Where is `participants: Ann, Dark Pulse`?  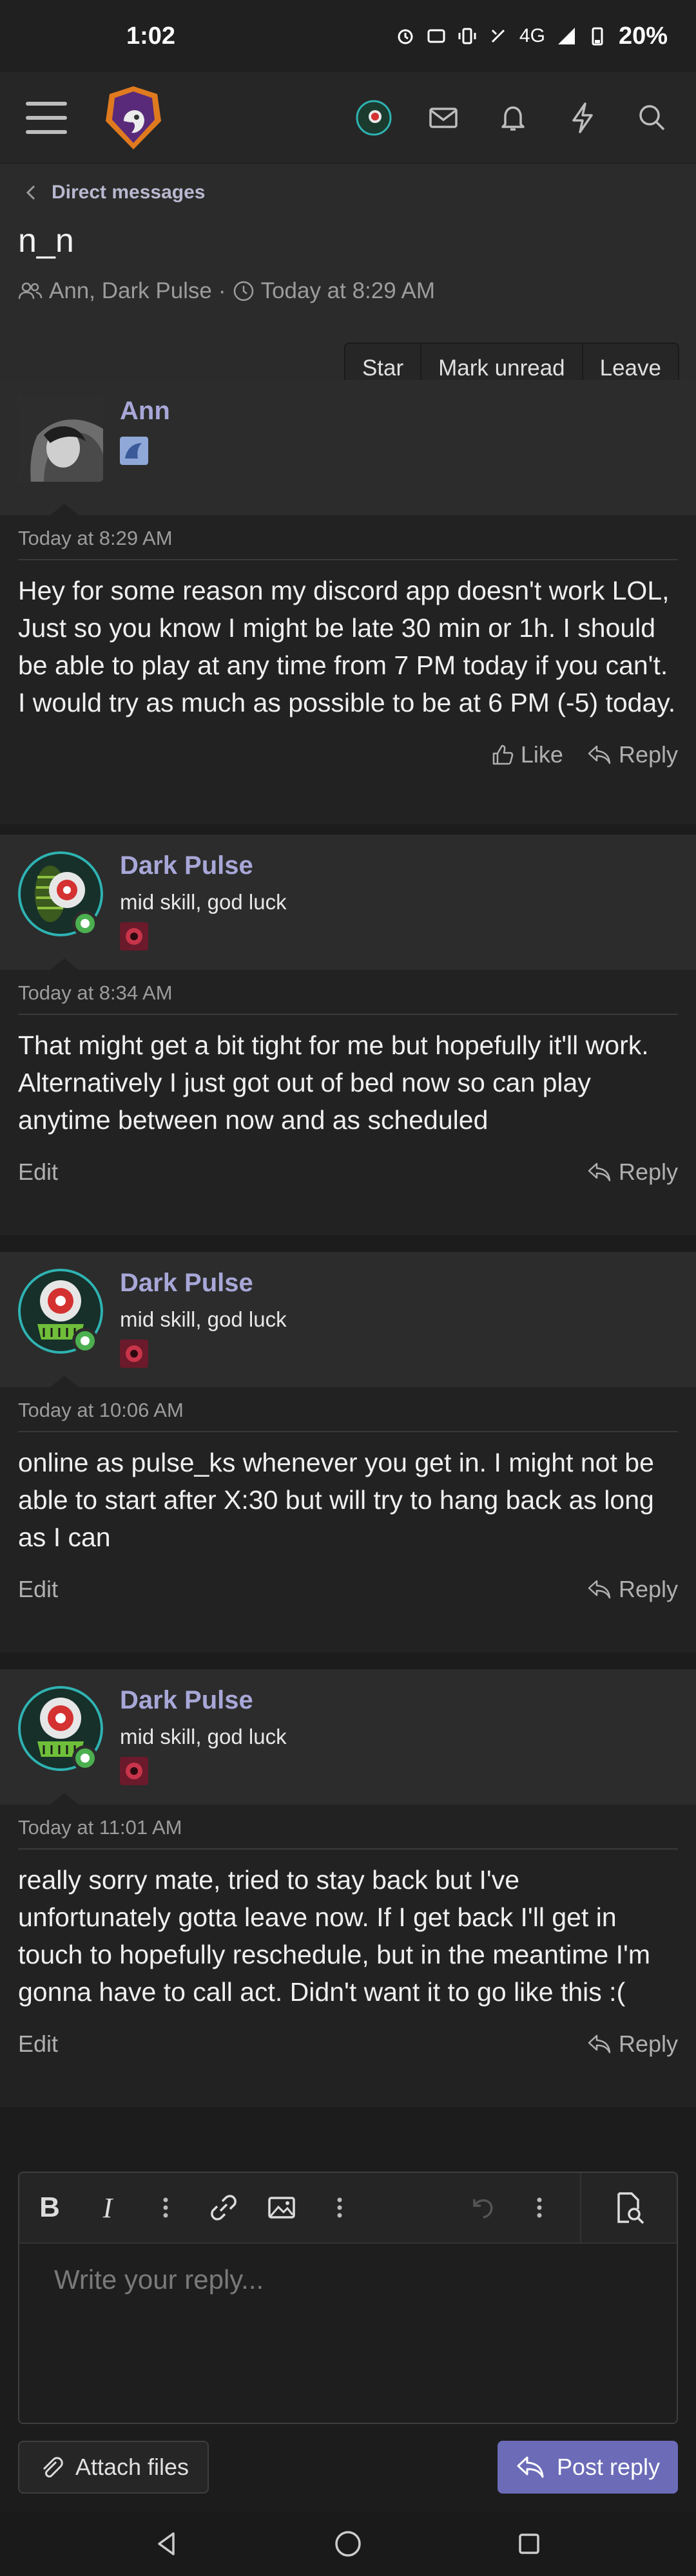 participants: Ann, Dark Pulse is located at coordinates (130, 290).